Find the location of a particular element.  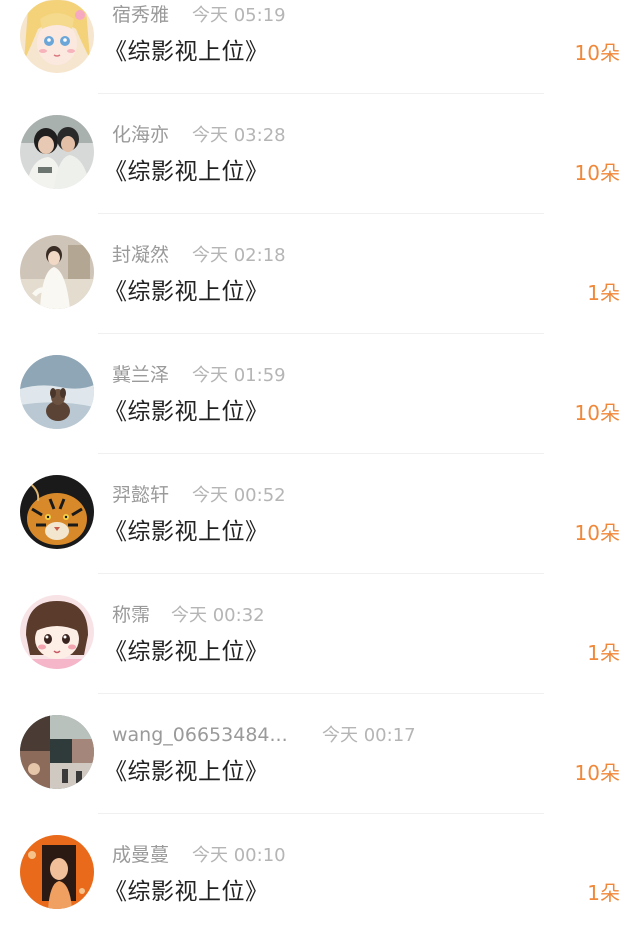

list-item: 冀兰泽 今天 01:59 《综影视上位》 10朵 is located at coordinates (320, 395).